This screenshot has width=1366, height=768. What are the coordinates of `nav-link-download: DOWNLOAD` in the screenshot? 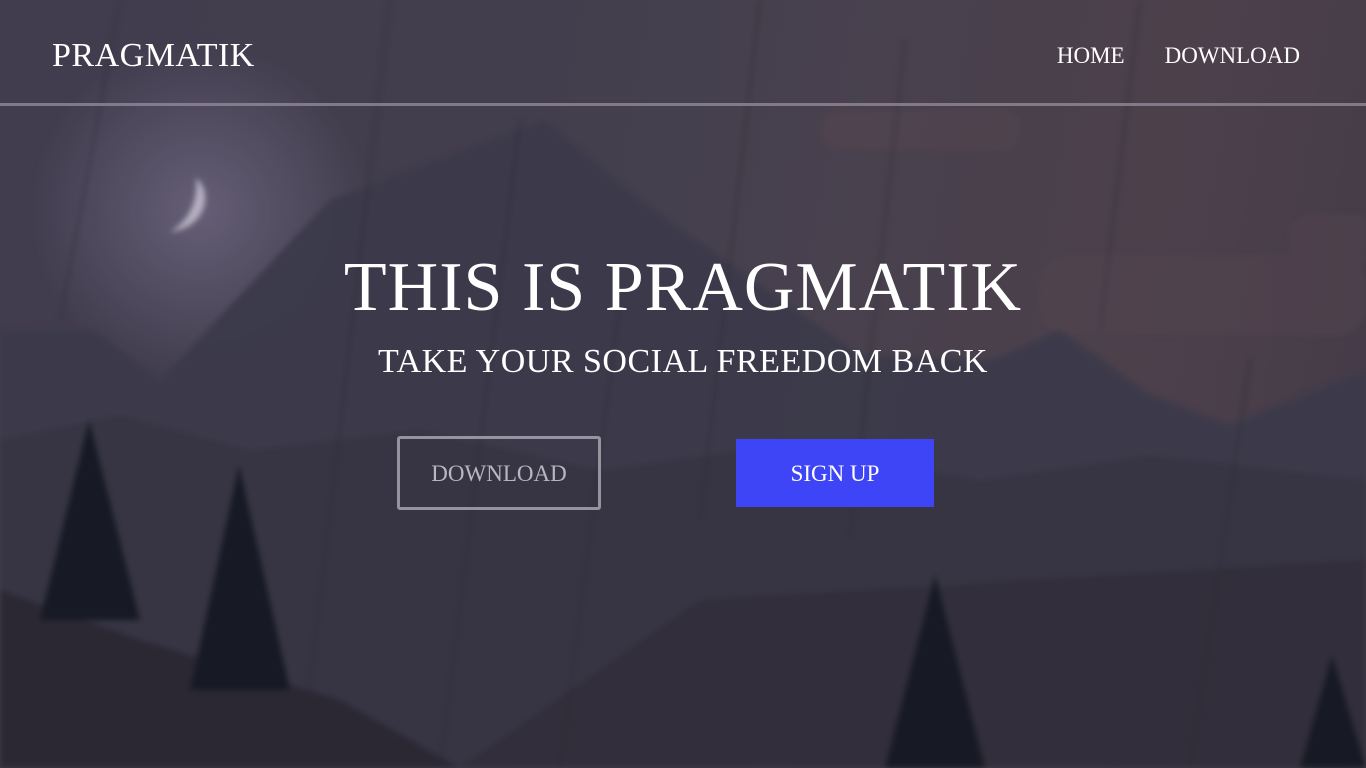 It's located at (1232, 56).